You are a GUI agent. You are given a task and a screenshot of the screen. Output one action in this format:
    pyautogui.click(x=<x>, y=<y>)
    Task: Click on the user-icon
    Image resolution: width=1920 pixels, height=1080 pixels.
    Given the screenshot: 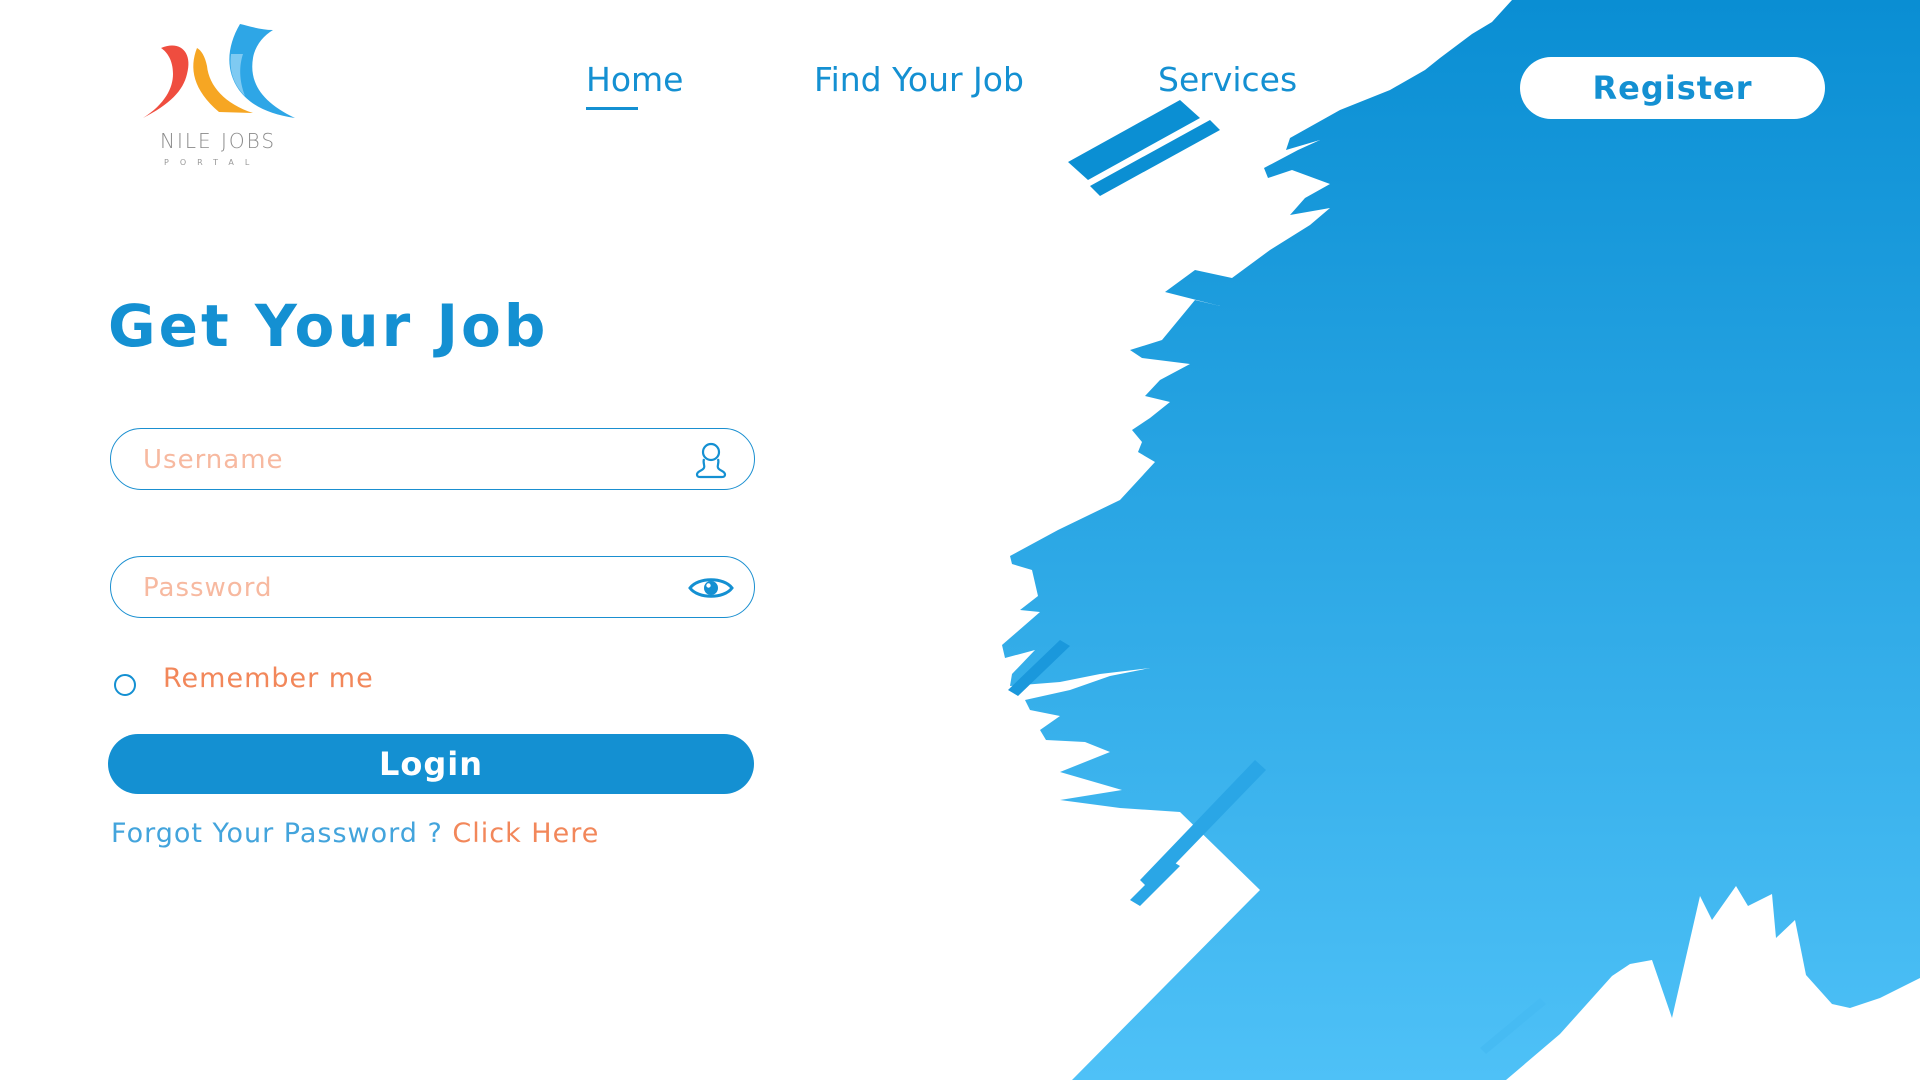 What is the action you would take?
    pyautogui.click(x=711, y=460)
    